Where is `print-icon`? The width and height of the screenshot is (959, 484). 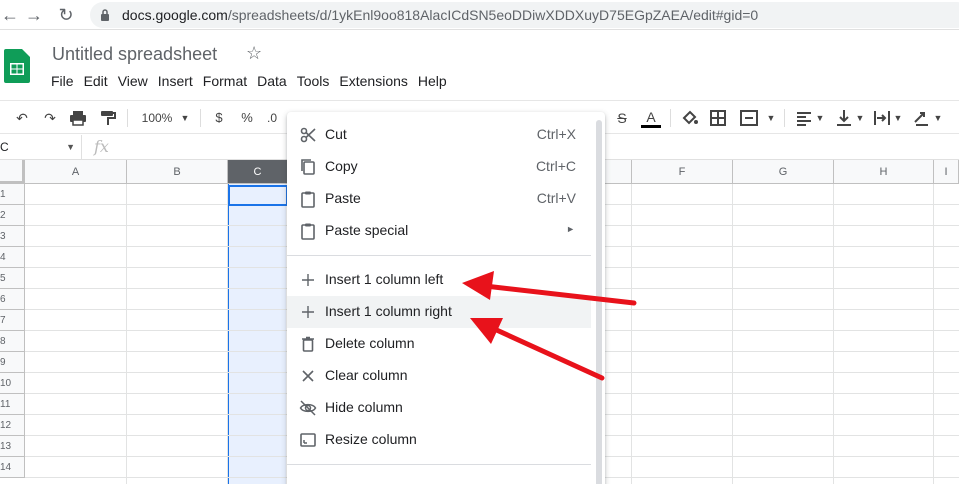
print-icon is located at coordinates (79, 118).